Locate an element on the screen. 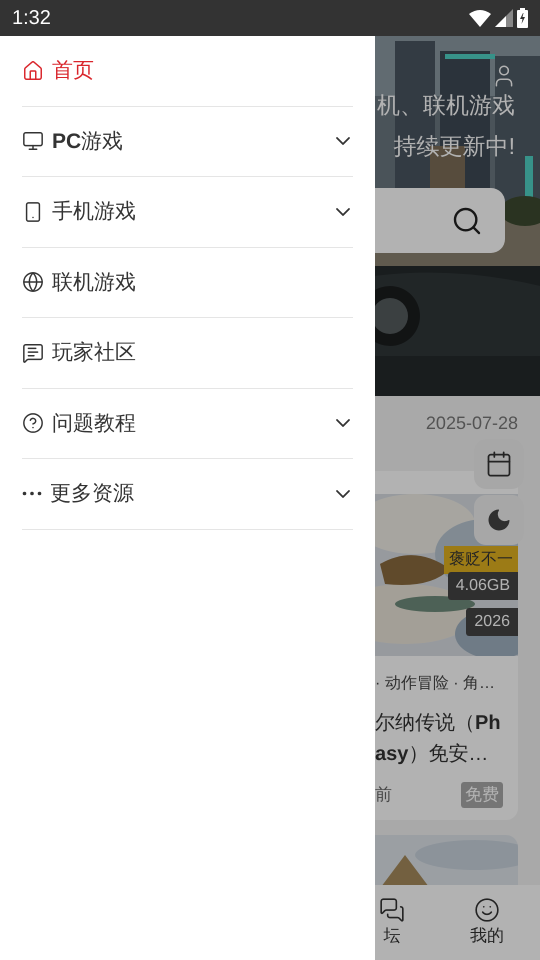 The height and width of the screenshot is (960, 540). price-tag: 免费 is located at coordinates (482, 795).